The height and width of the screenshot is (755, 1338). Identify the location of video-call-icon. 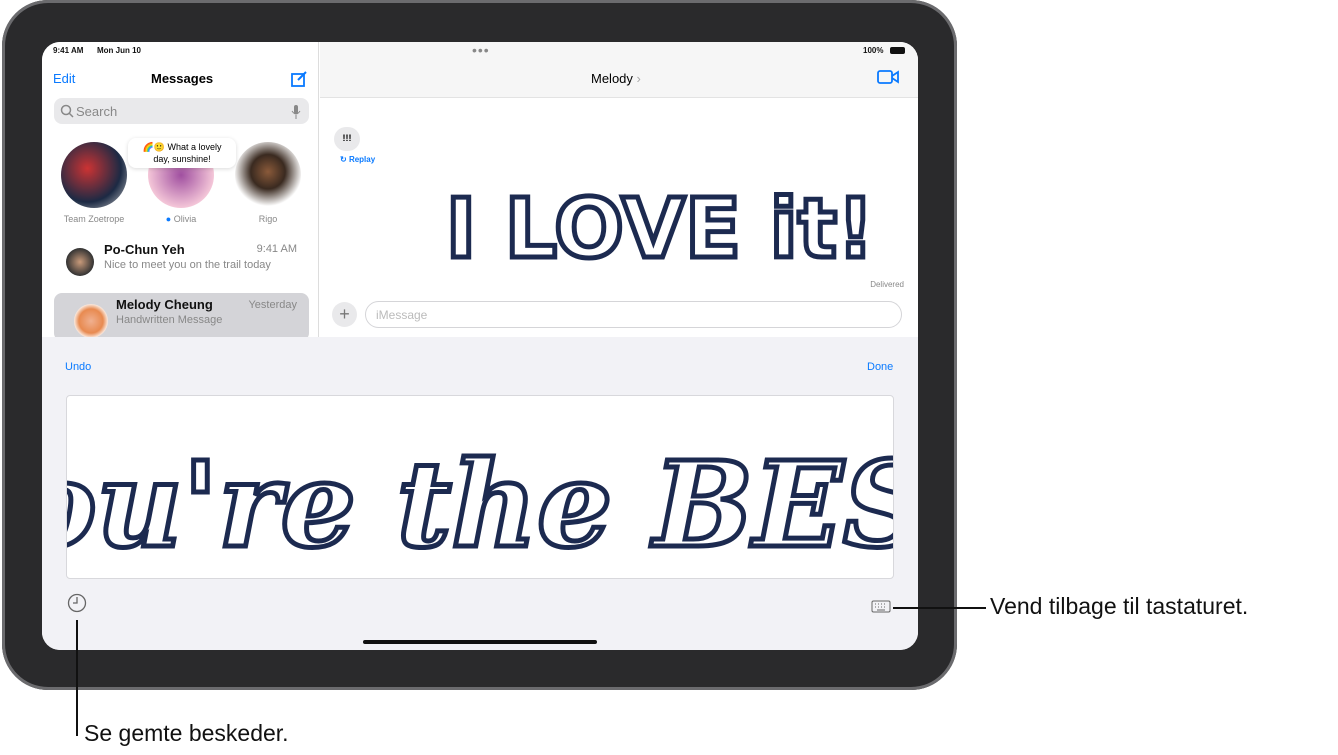
(888, 77).